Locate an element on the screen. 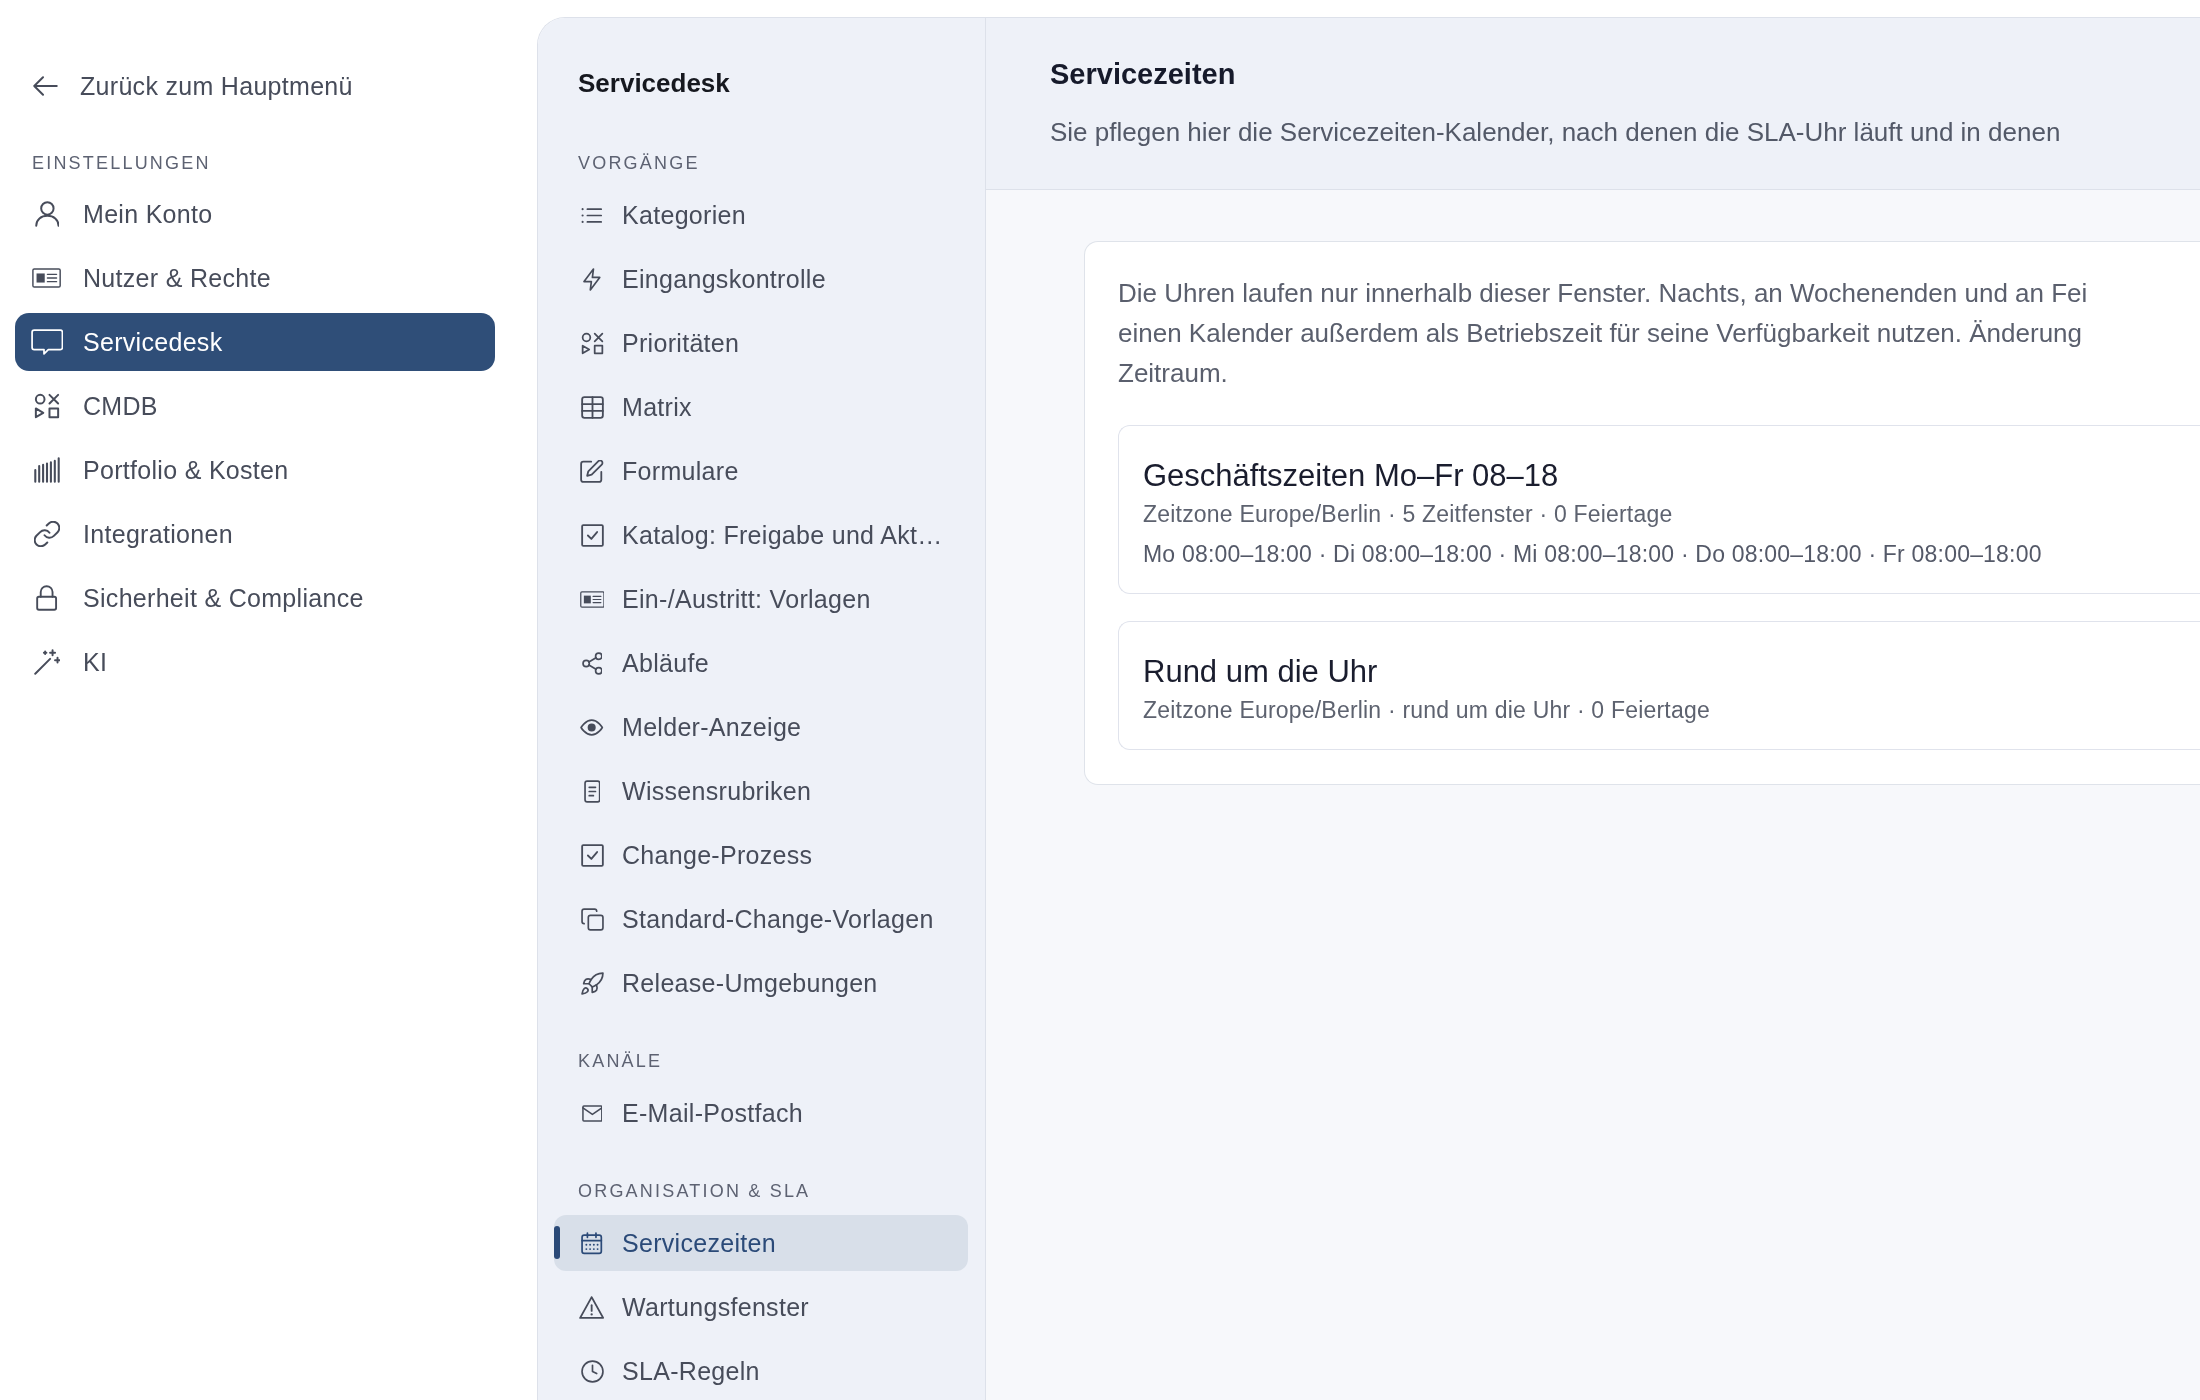  lightning-icon is located at coordinates (592, 279).